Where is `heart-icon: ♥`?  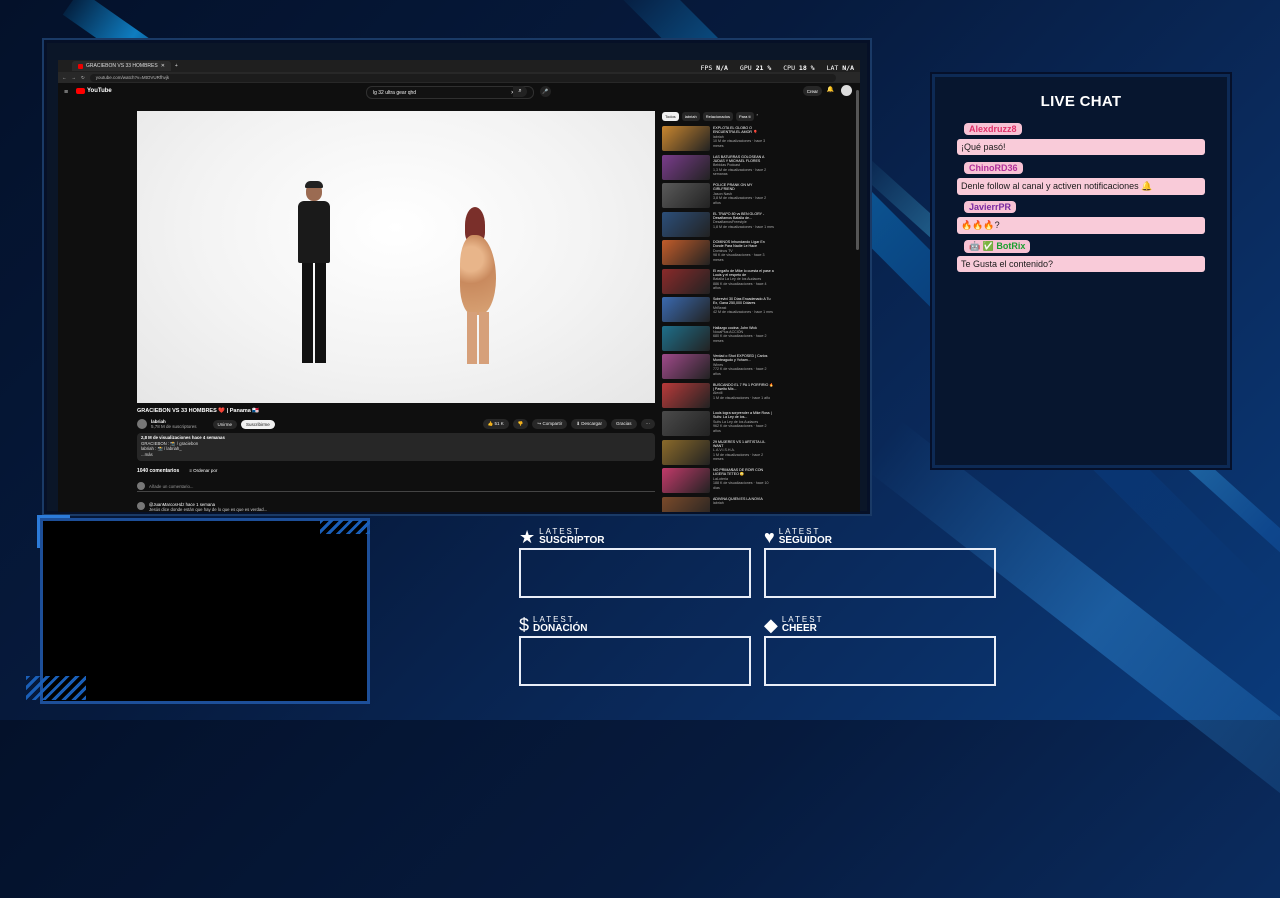 heart-icon: ♥ is located at coordinates (769, 537).